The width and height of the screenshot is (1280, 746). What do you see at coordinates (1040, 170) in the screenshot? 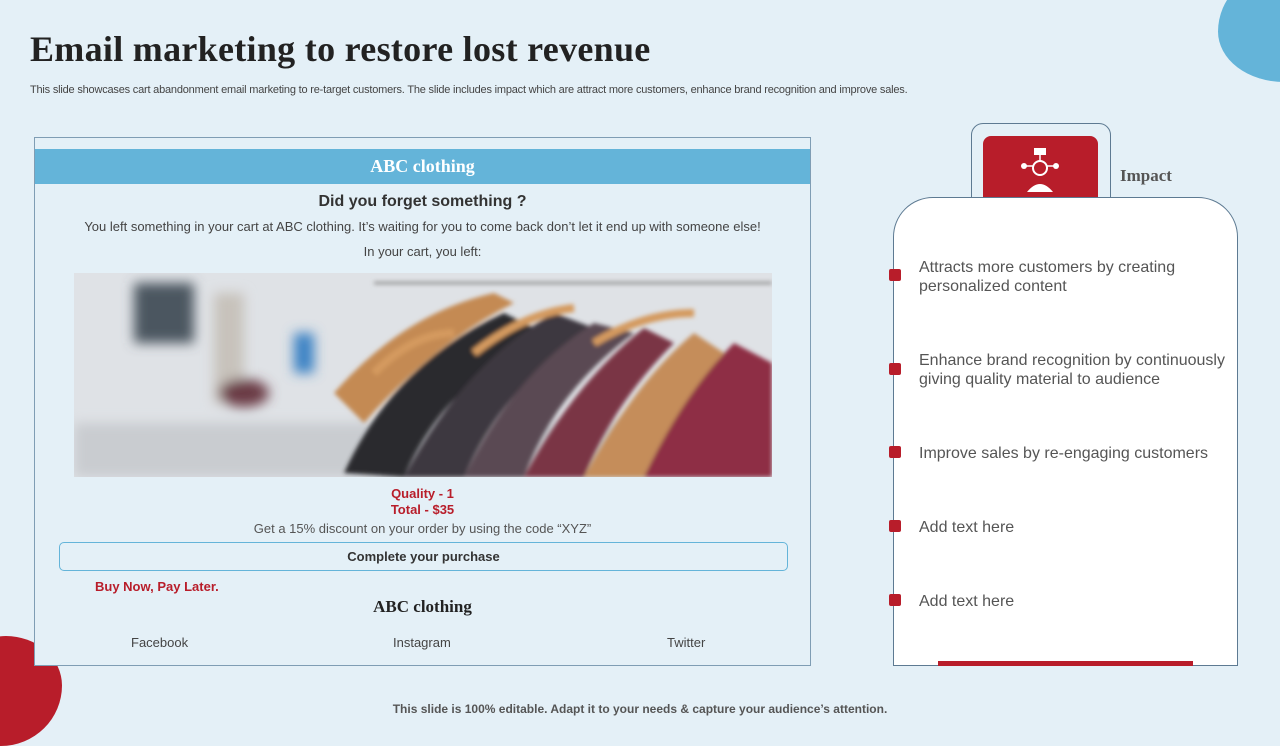
I see `person-network-icon` at bounding box center [1040, 170].